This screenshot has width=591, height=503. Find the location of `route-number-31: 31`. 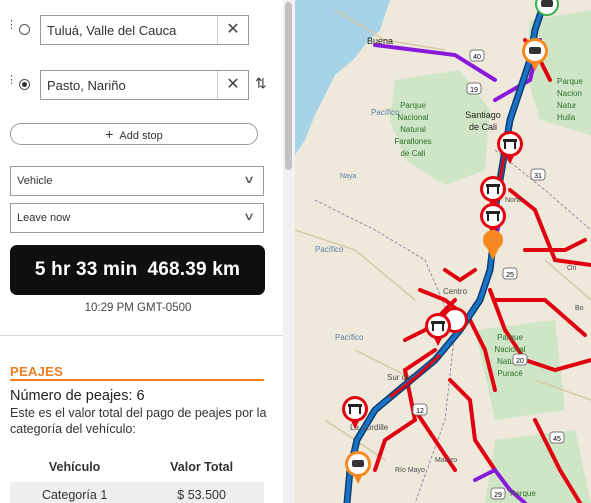

route-number-31: 31 is located at coordinates (538, 176).